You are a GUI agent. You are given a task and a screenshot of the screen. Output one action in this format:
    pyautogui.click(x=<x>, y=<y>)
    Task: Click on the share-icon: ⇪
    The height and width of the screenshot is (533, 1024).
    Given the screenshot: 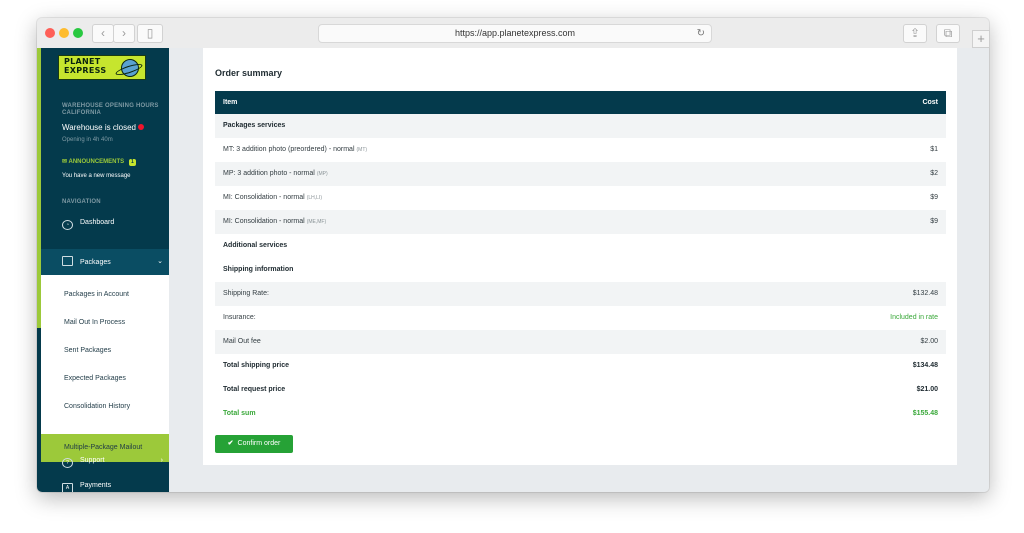 What is the action you would take?
    pyautogui.click(x=915, y=33)
    